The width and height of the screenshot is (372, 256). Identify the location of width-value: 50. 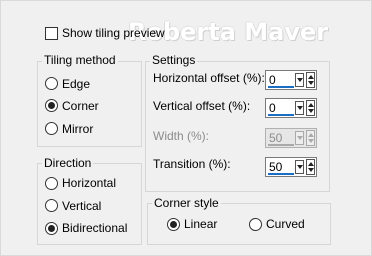
(276, 138).